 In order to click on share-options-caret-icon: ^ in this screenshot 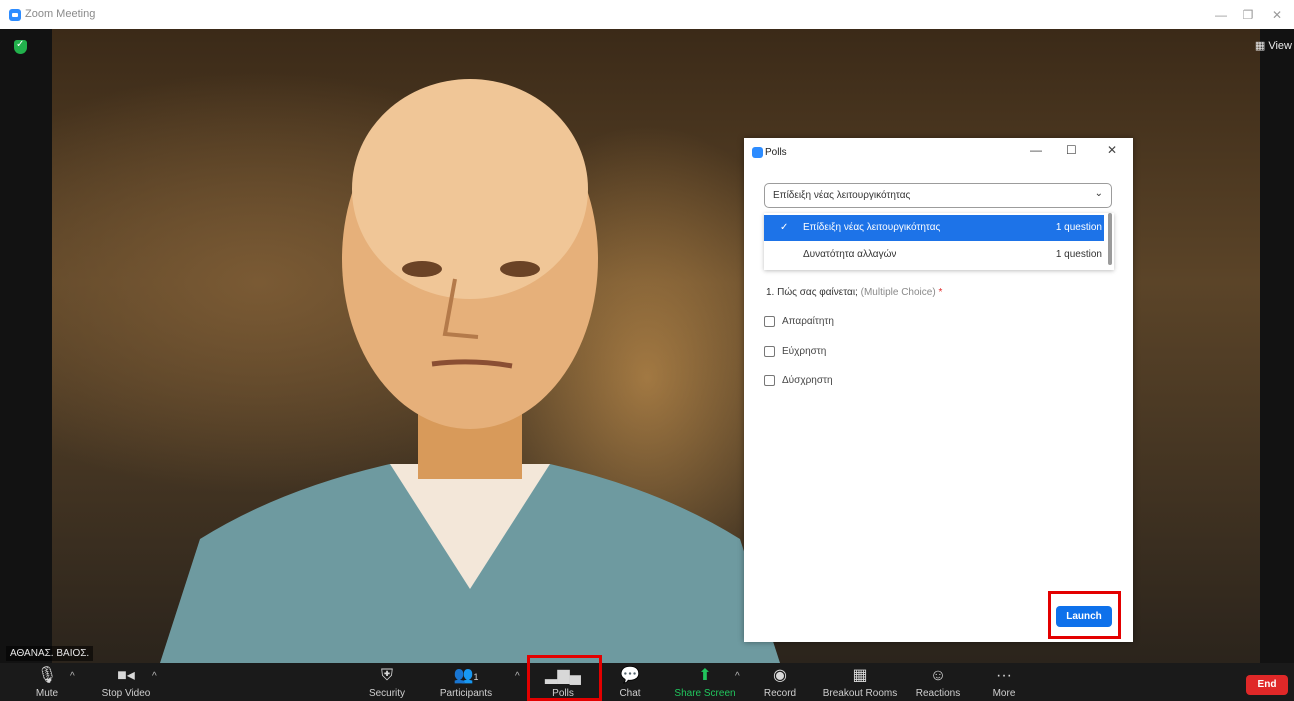, I will do `click(737, 676)`.